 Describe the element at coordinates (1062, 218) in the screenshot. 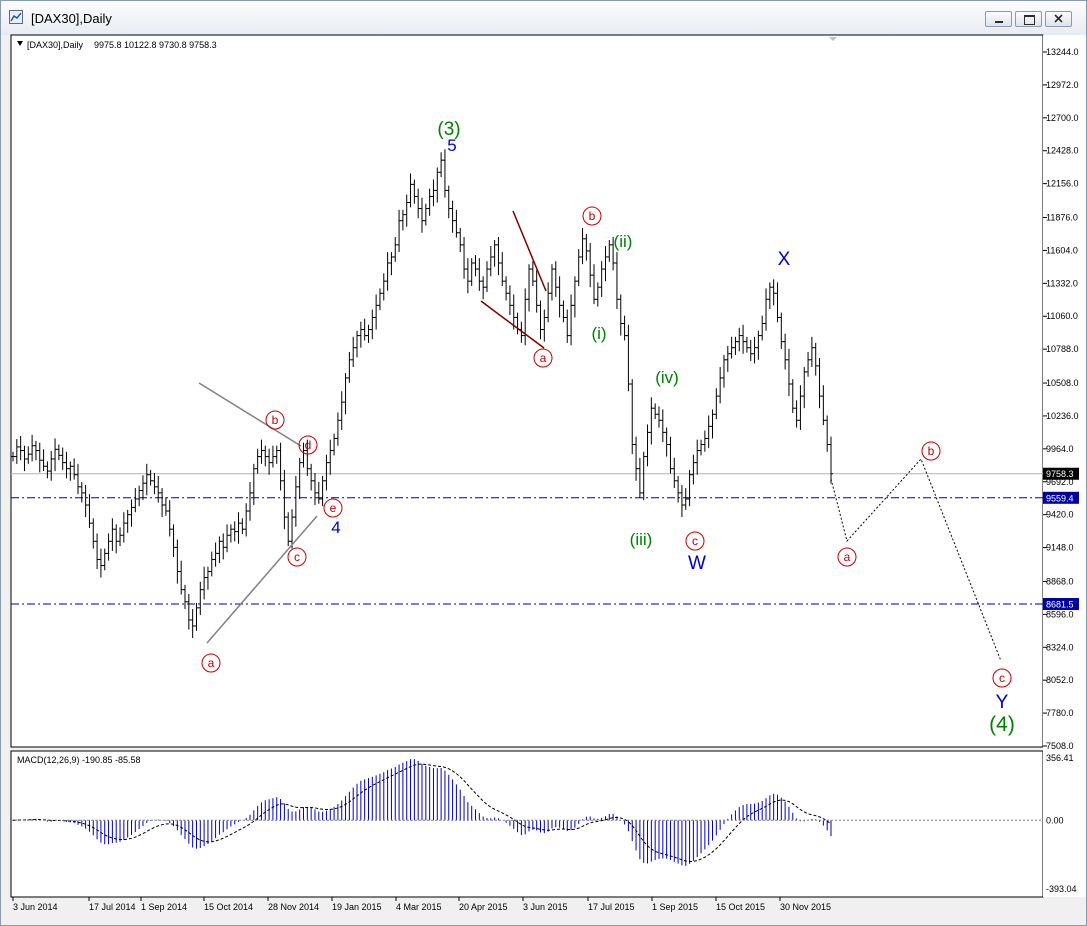

I see `price-tick-label: 11876.0` at that location.